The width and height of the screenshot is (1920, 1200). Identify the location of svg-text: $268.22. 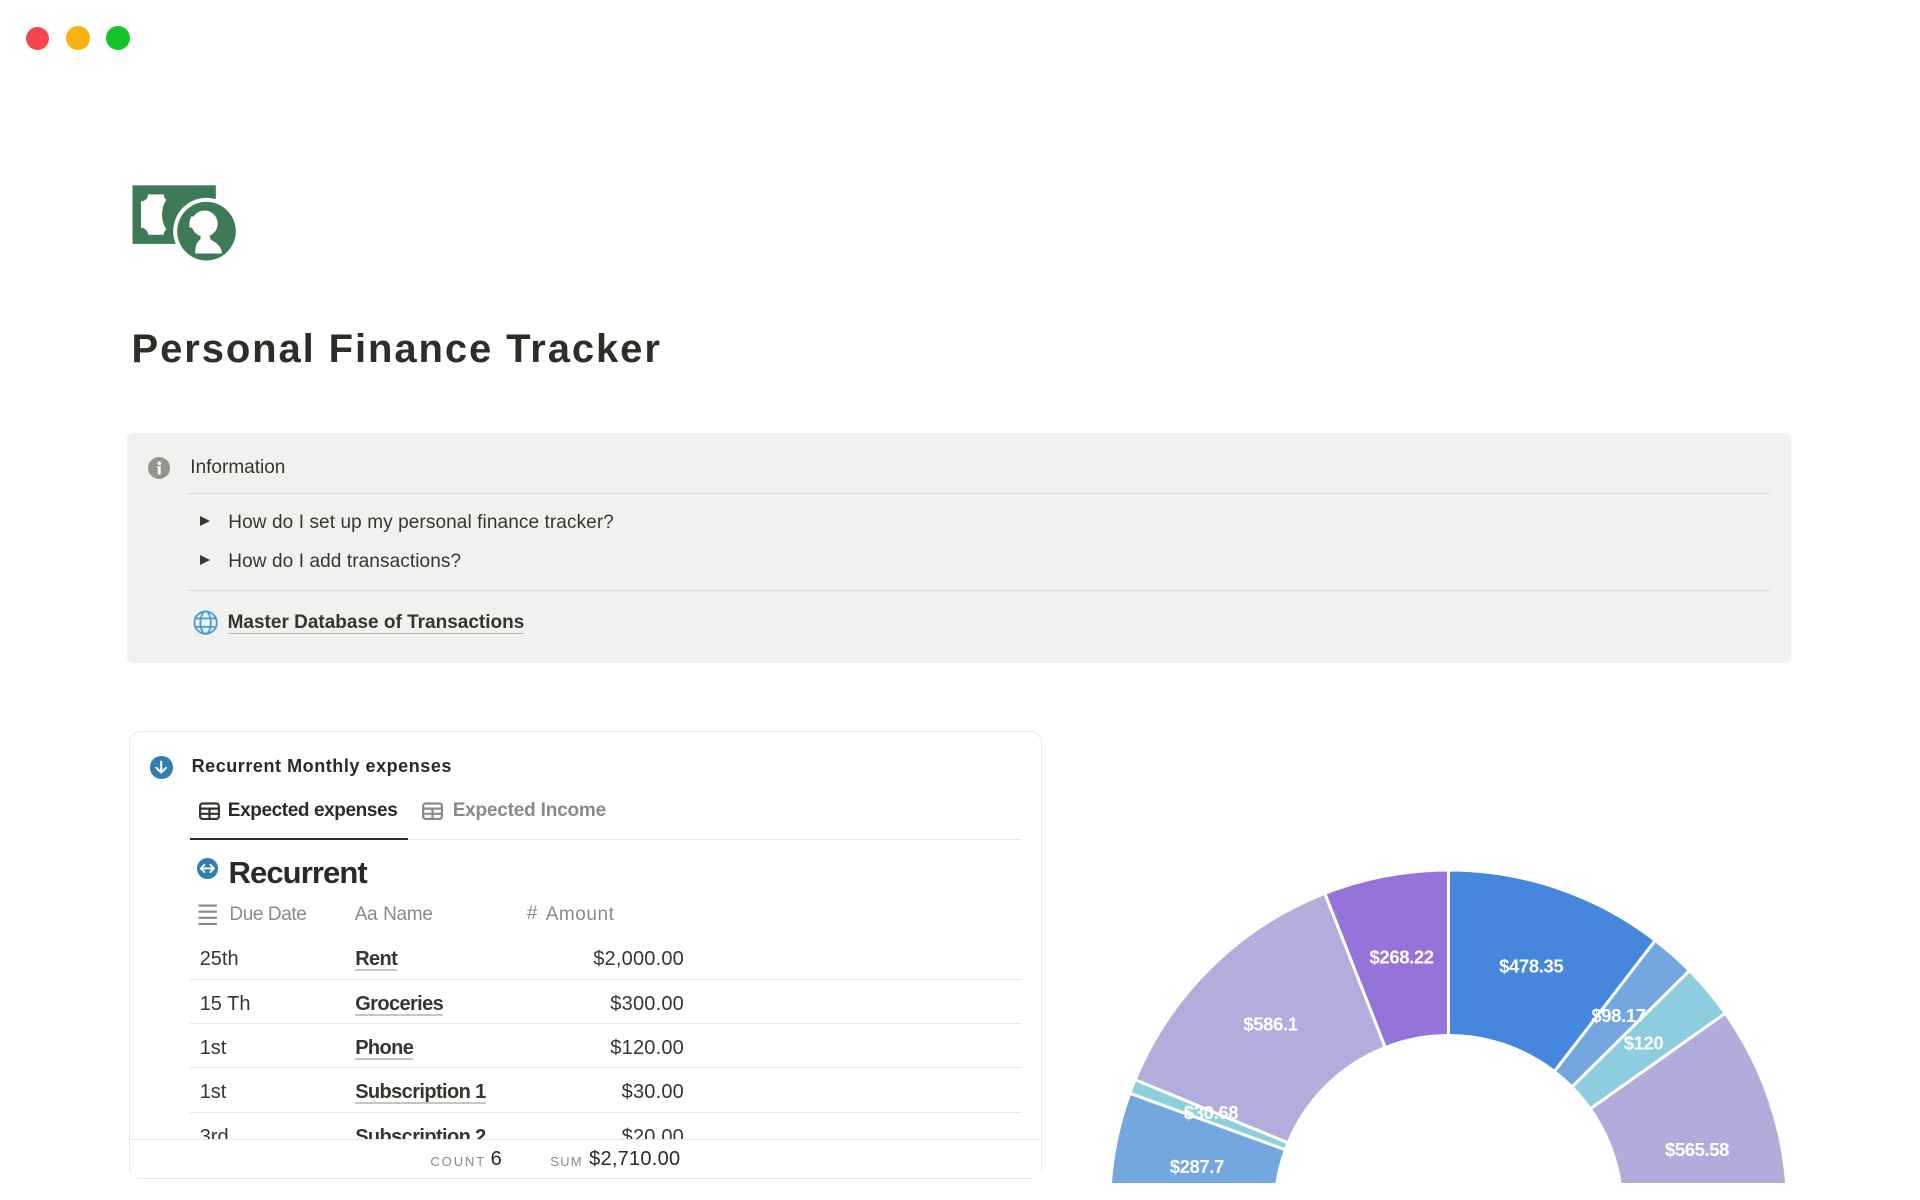
(1402, 956).